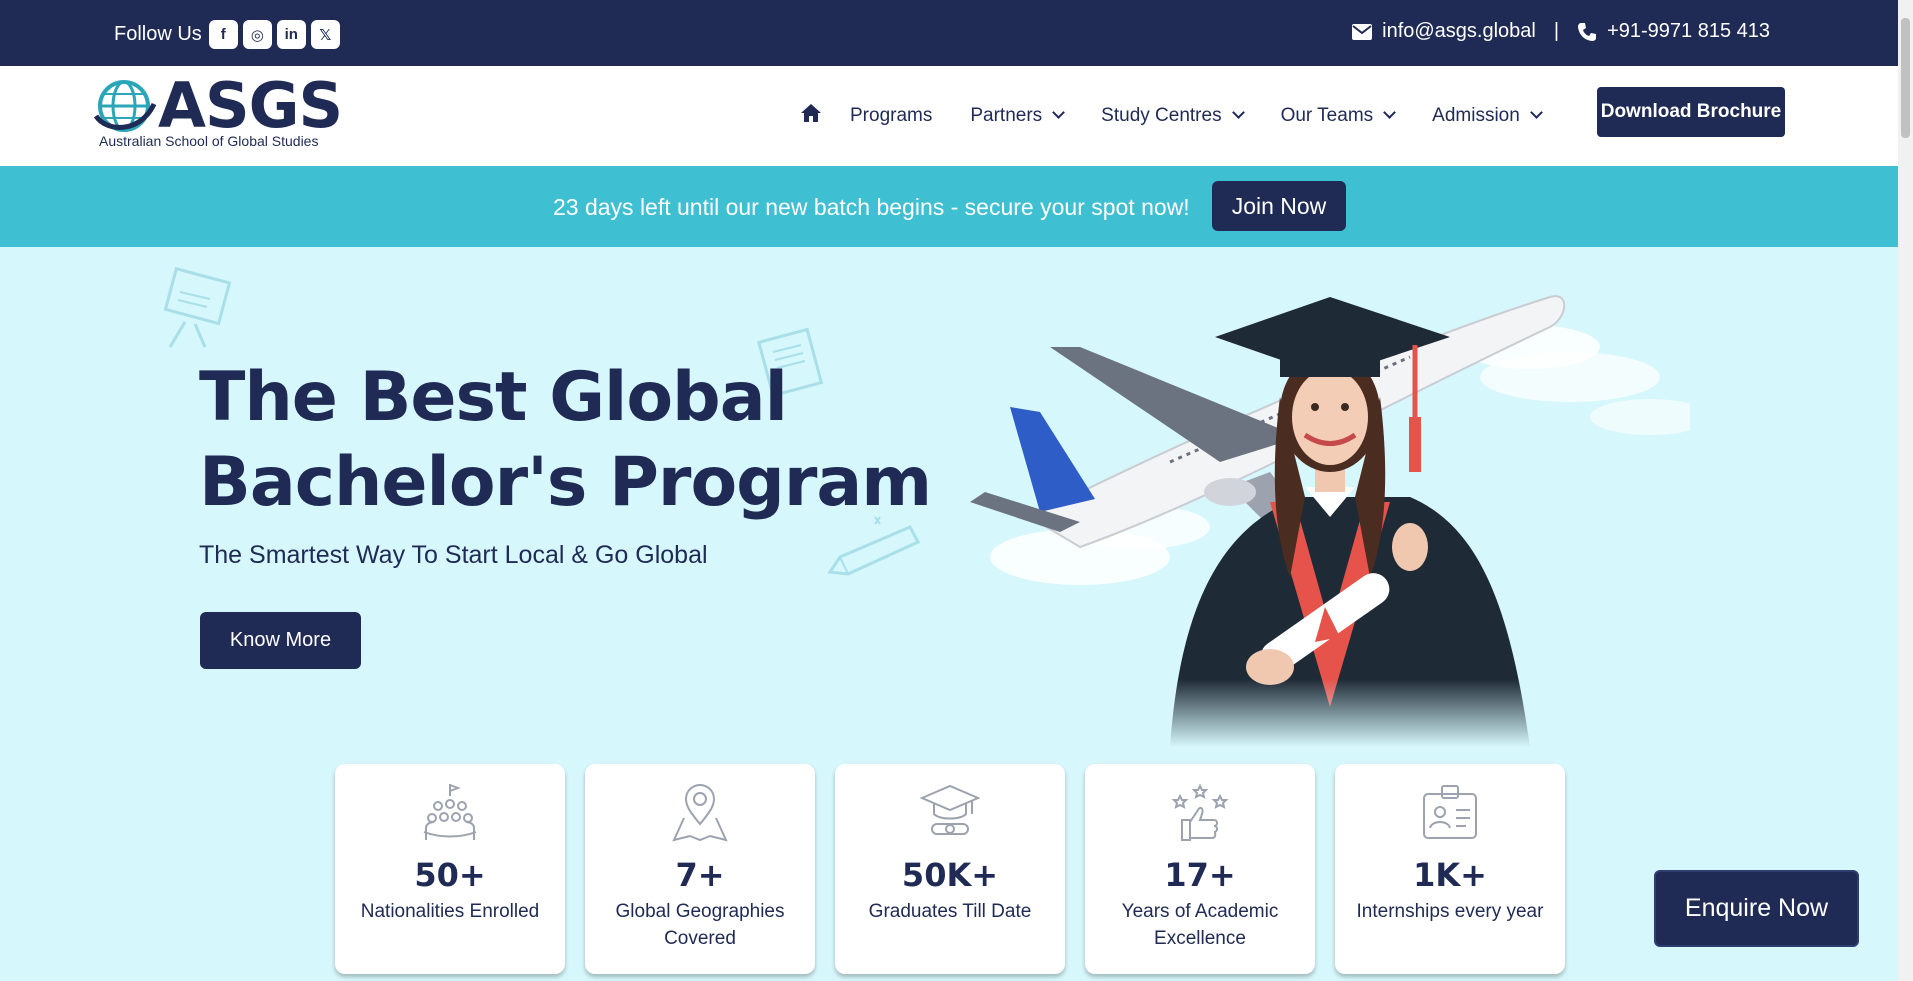  What do you see at coordinates (1459, 31) in the screenshot?
I see `email-link: info@asgs.global` at bounding box center [1459, 31].